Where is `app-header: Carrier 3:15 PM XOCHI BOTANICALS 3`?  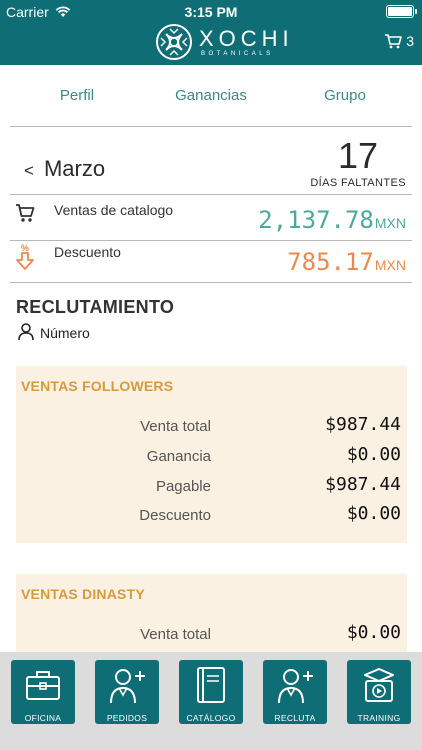
app-header: Carrier 3:15 PM XOCHI BOTANICALS 3 is located at coordinates (211, 32).